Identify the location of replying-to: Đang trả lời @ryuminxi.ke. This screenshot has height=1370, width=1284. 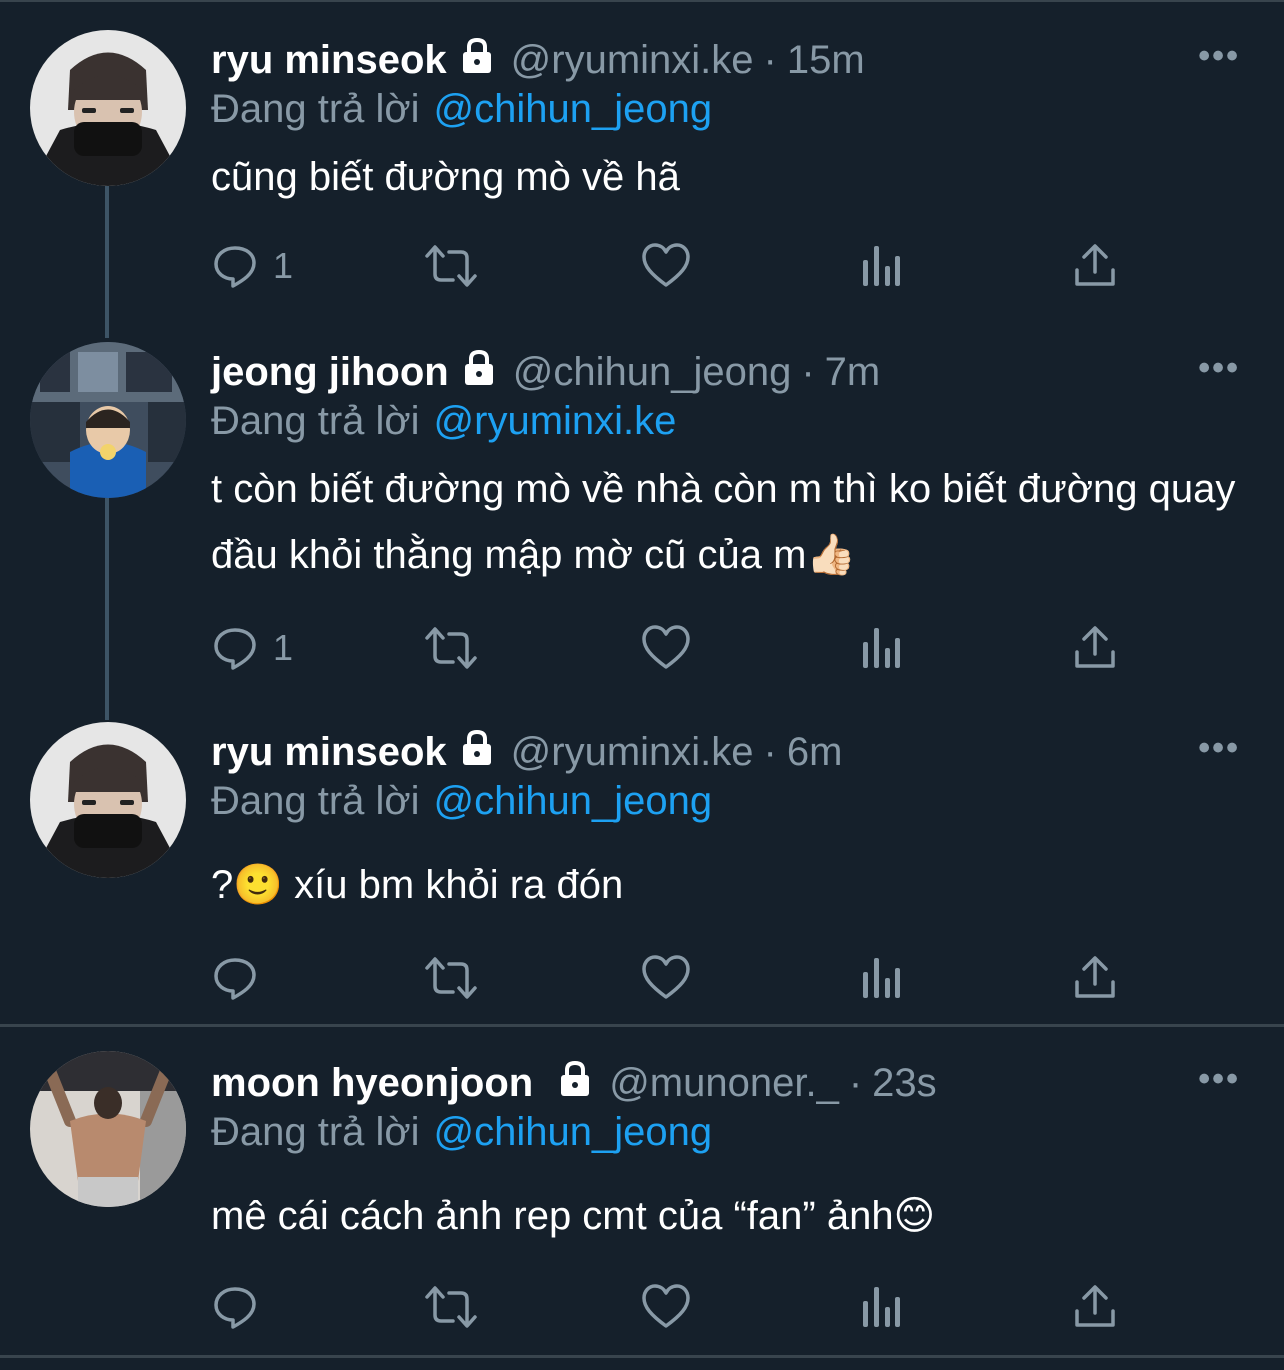
(443, 421).